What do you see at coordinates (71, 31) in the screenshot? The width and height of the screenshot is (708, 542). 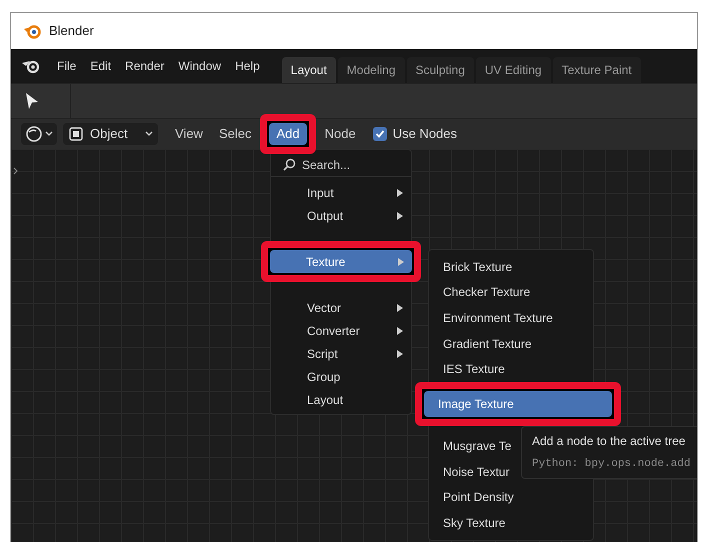 I see `window-title: Blender` at bounding box center [71, 31].